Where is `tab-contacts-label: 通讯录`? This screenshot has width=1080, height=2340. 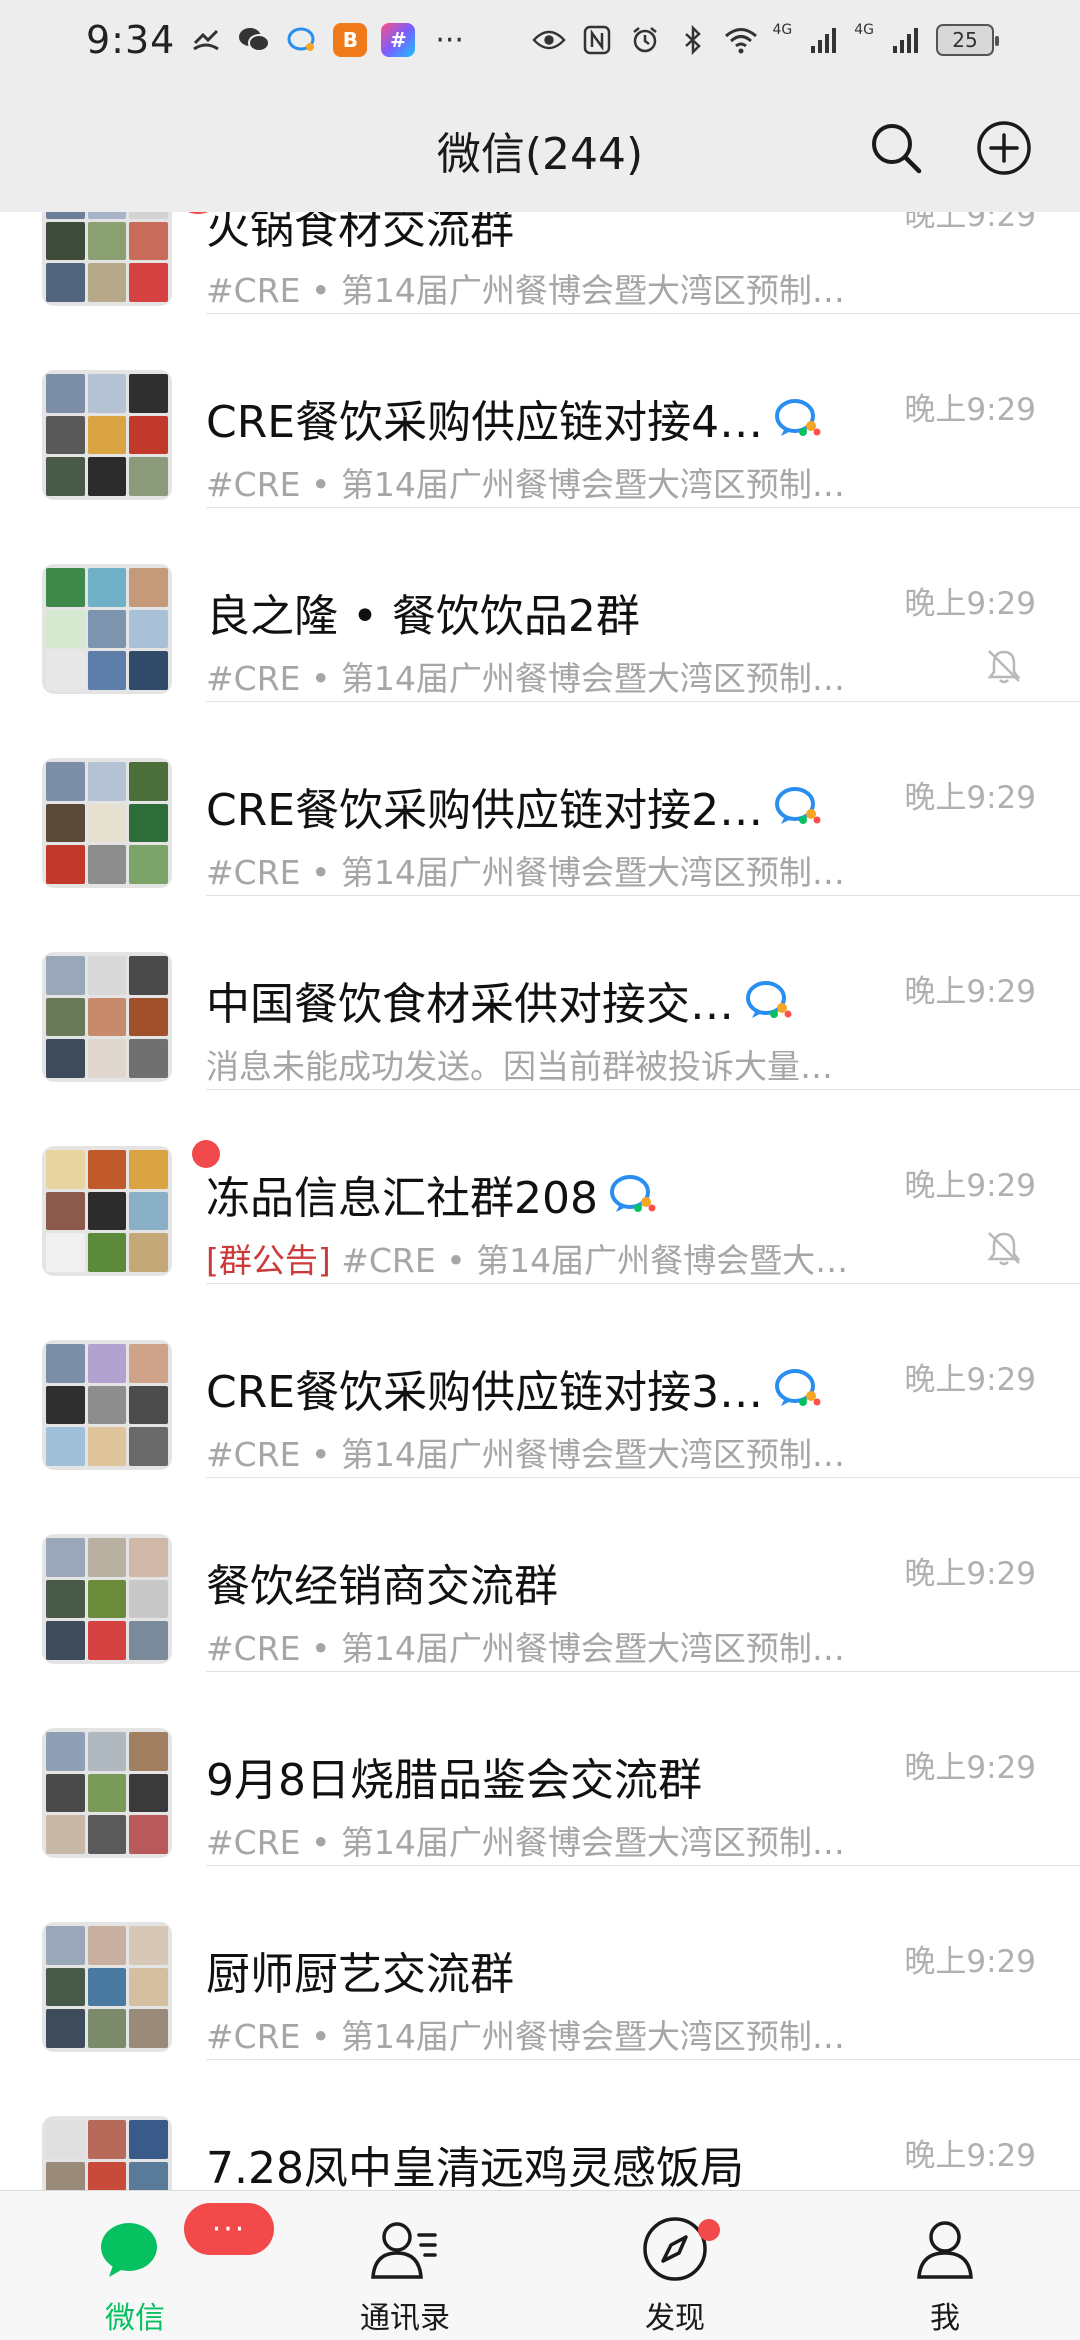
tab-contacts-label: 通讯录 is located at coordinates (405, 2318).